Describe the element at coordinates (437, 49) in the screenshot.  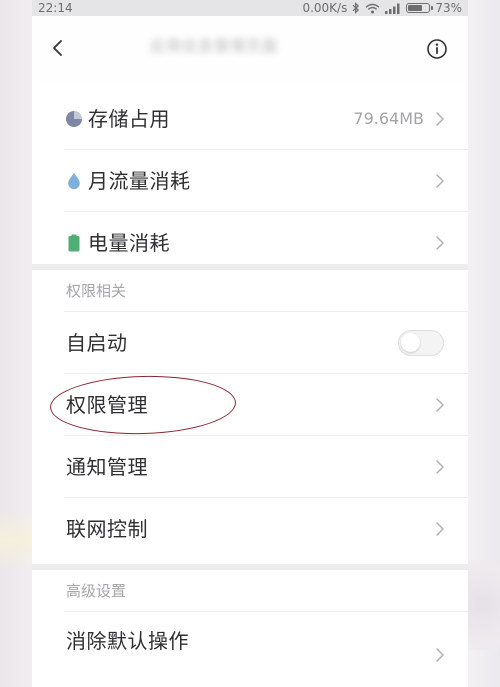
I see `info-icon` at that location.